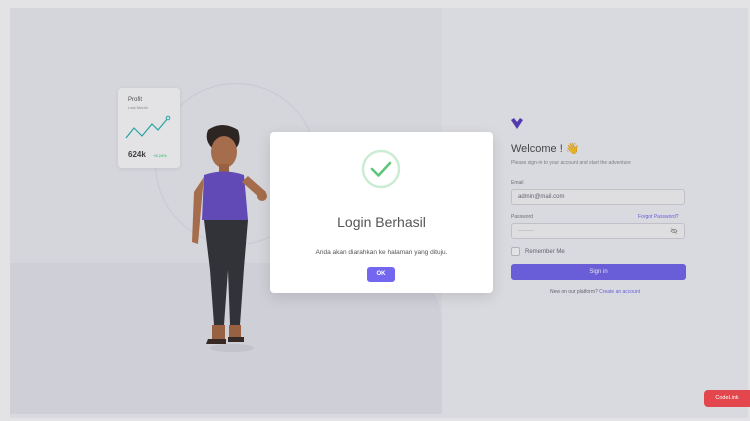 The height and width of the screenshot is (421, 750). What do you see at coordinates (381, 169) in the screenshot?
I see `check-circle-icon` at bounding box center [381, 169].